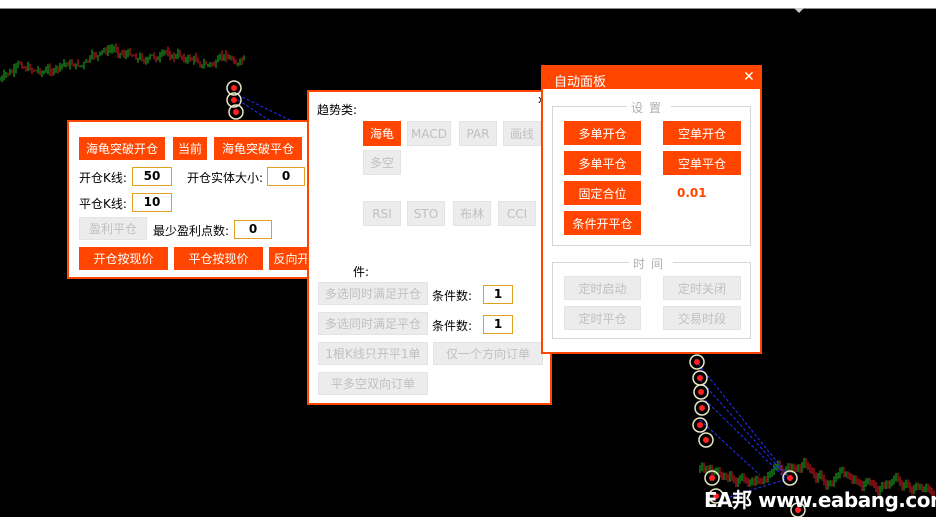 This screenshot has width=936, height=517. What do you see at coordinates (429, 133) in the screenshot?
I see `macd-button: MACD` at bounding box center [429, 133].